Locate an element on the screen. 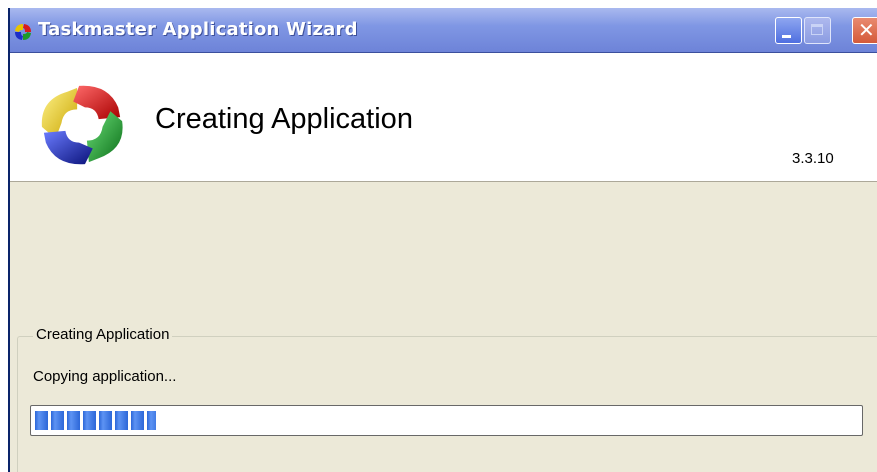 This screenshot has height=472, width=877. progress-fill is located at coordinates (96, 420).